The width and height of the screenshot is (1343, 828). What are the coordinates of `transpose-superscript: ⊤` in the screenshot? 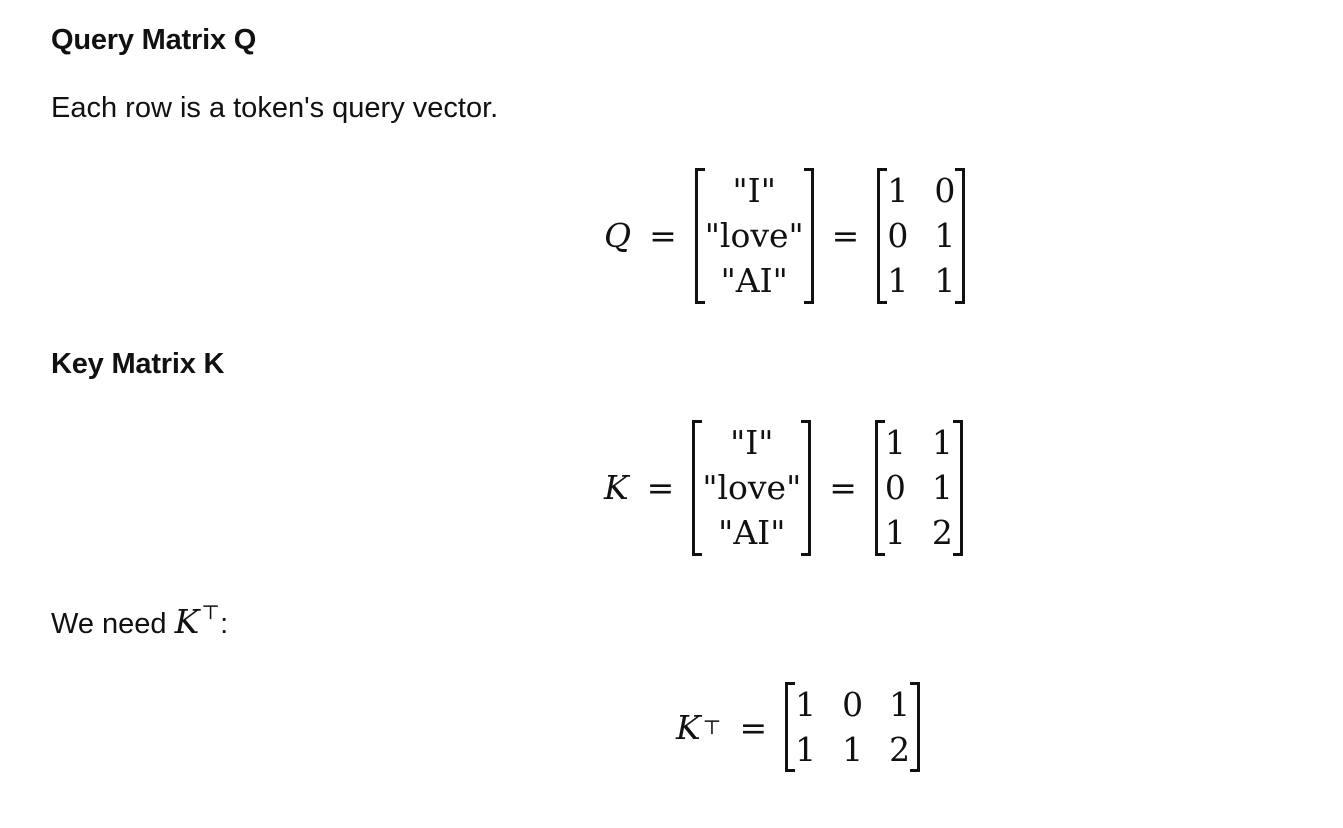 It's located at (211, 612).